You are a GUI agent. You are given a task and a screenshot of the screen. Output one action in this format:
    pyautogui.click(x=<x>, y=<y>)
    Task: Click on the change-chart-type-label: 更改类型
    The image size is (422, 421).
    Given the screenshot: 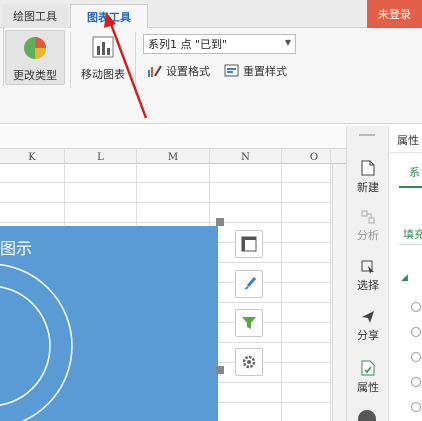 What is the action you would take?
    pyautogui.click(x=35, y=75)
    